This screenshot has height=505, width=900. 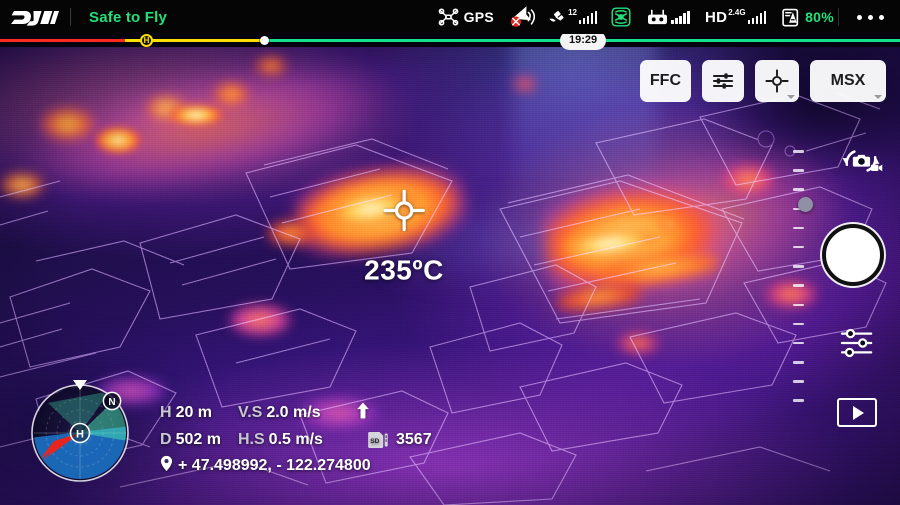 I want to click on hspeed-key: H.S, so click(x=251, y=439).